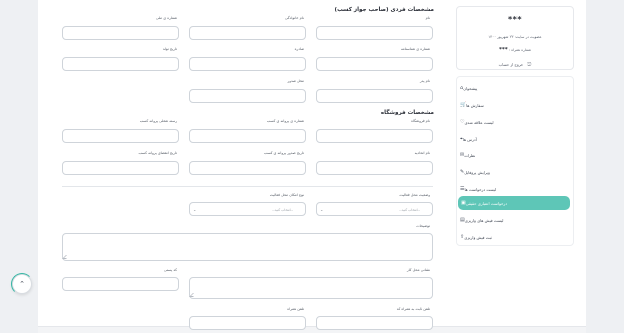  I want to click on label-postal-code: کد پستی, so click(170, 270).